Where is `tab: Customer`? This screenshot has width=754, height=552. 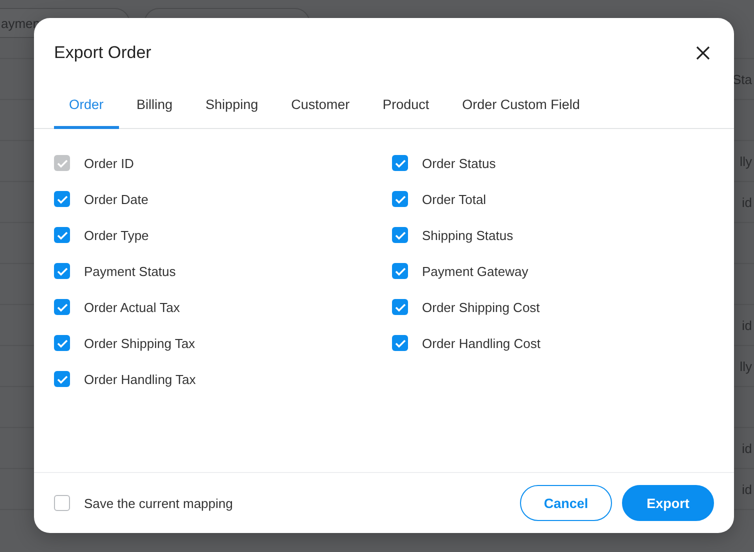
tab: Customer is located at coordinates (320, 108).